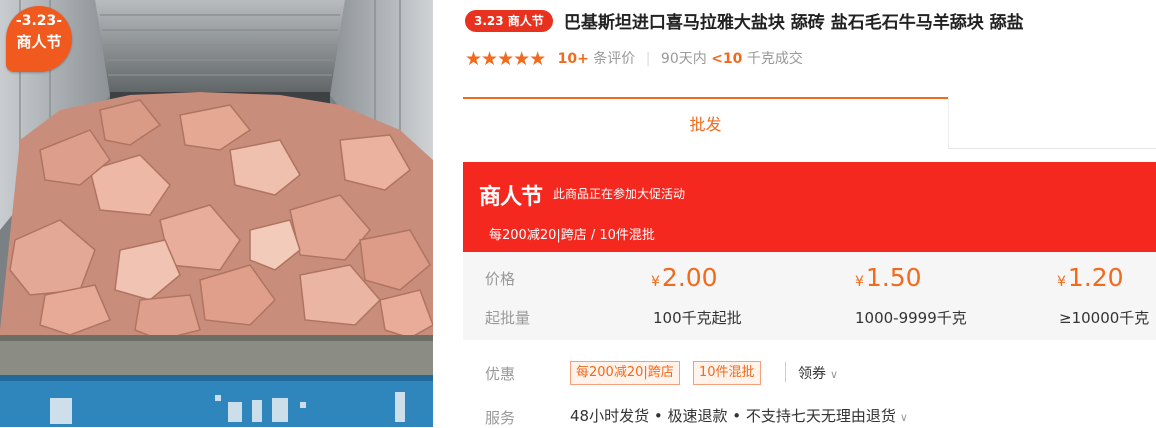 The height and width of the screenshot is (428, 1156). I want to click on tier-3-price: ¥1.20, so click(1090, 277).